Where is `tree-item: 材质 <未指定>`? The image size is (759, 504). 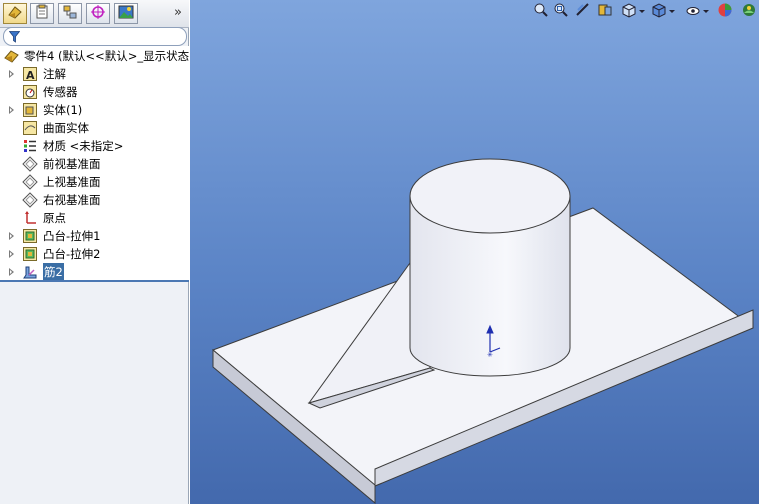
tree-item: 材质 <未指定> is located at coordinates (94, 146).